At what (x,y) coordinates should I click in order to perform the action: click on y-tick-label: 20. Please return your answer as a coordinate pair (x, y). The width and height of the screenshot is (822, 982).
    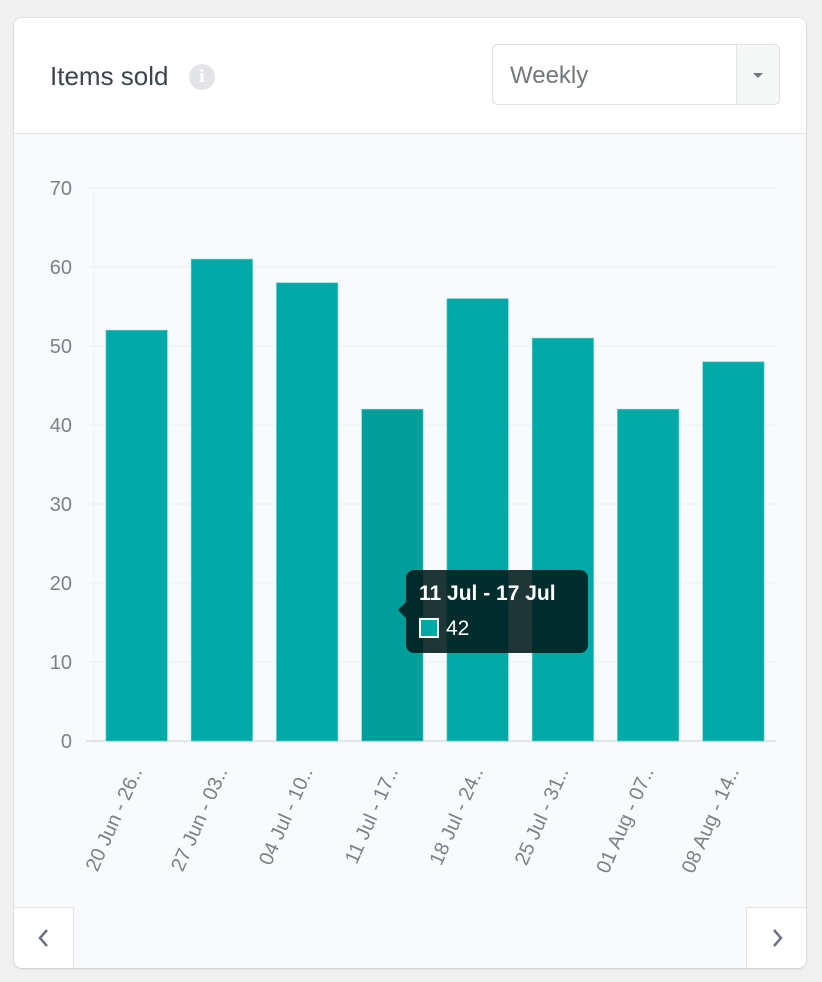
    Looking at the image, I should click on (61, 584).